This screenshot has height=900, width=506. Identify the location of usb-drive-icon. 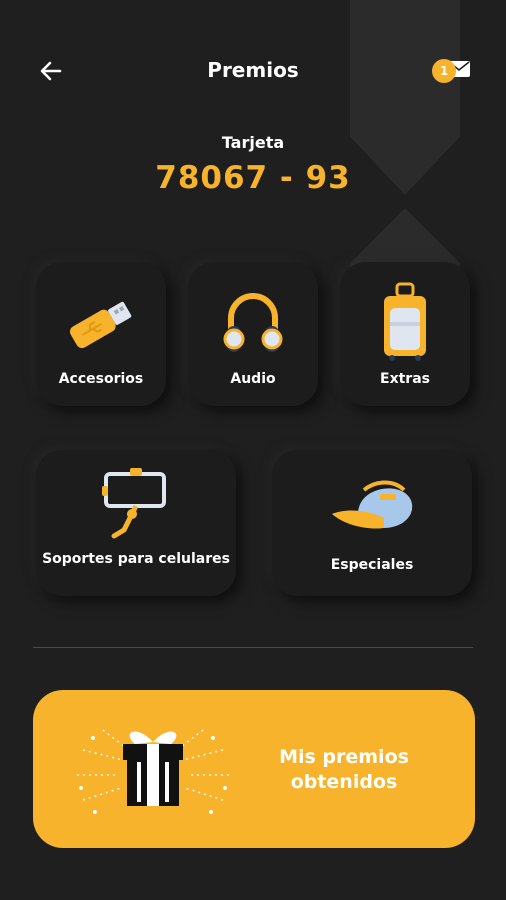
(100, 325).